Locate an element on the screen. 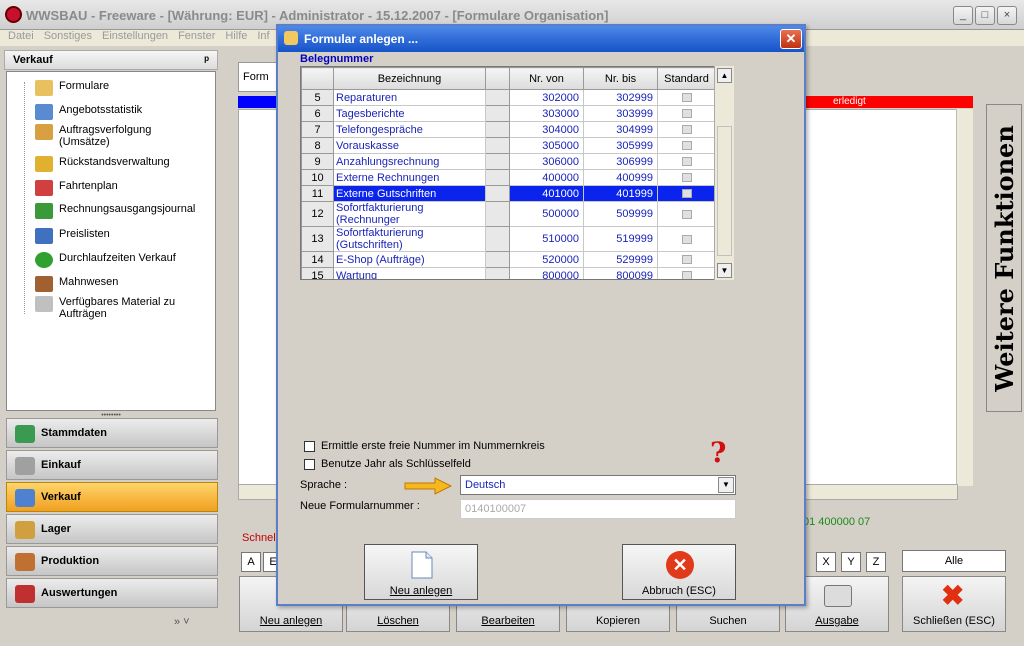  grid-cell-bezeichnung: Wartung is located at coordinates (409, 273).